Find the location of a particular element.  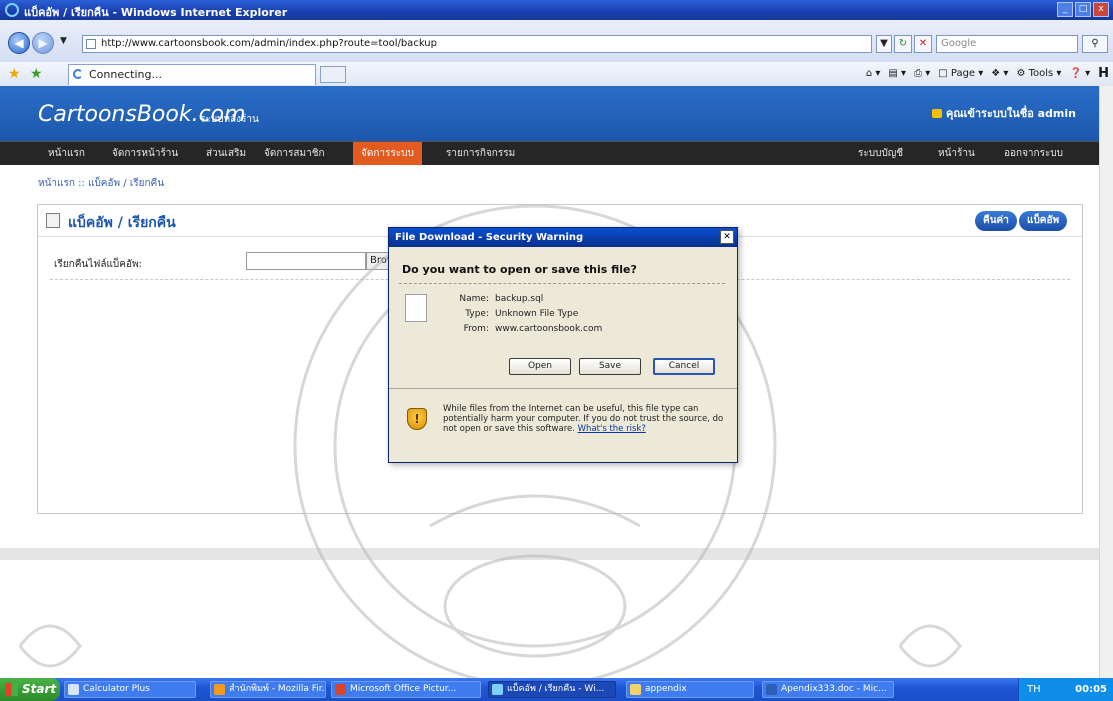

menu-item-members: จัดการสมาชิก is located at coordinates (294, 153).